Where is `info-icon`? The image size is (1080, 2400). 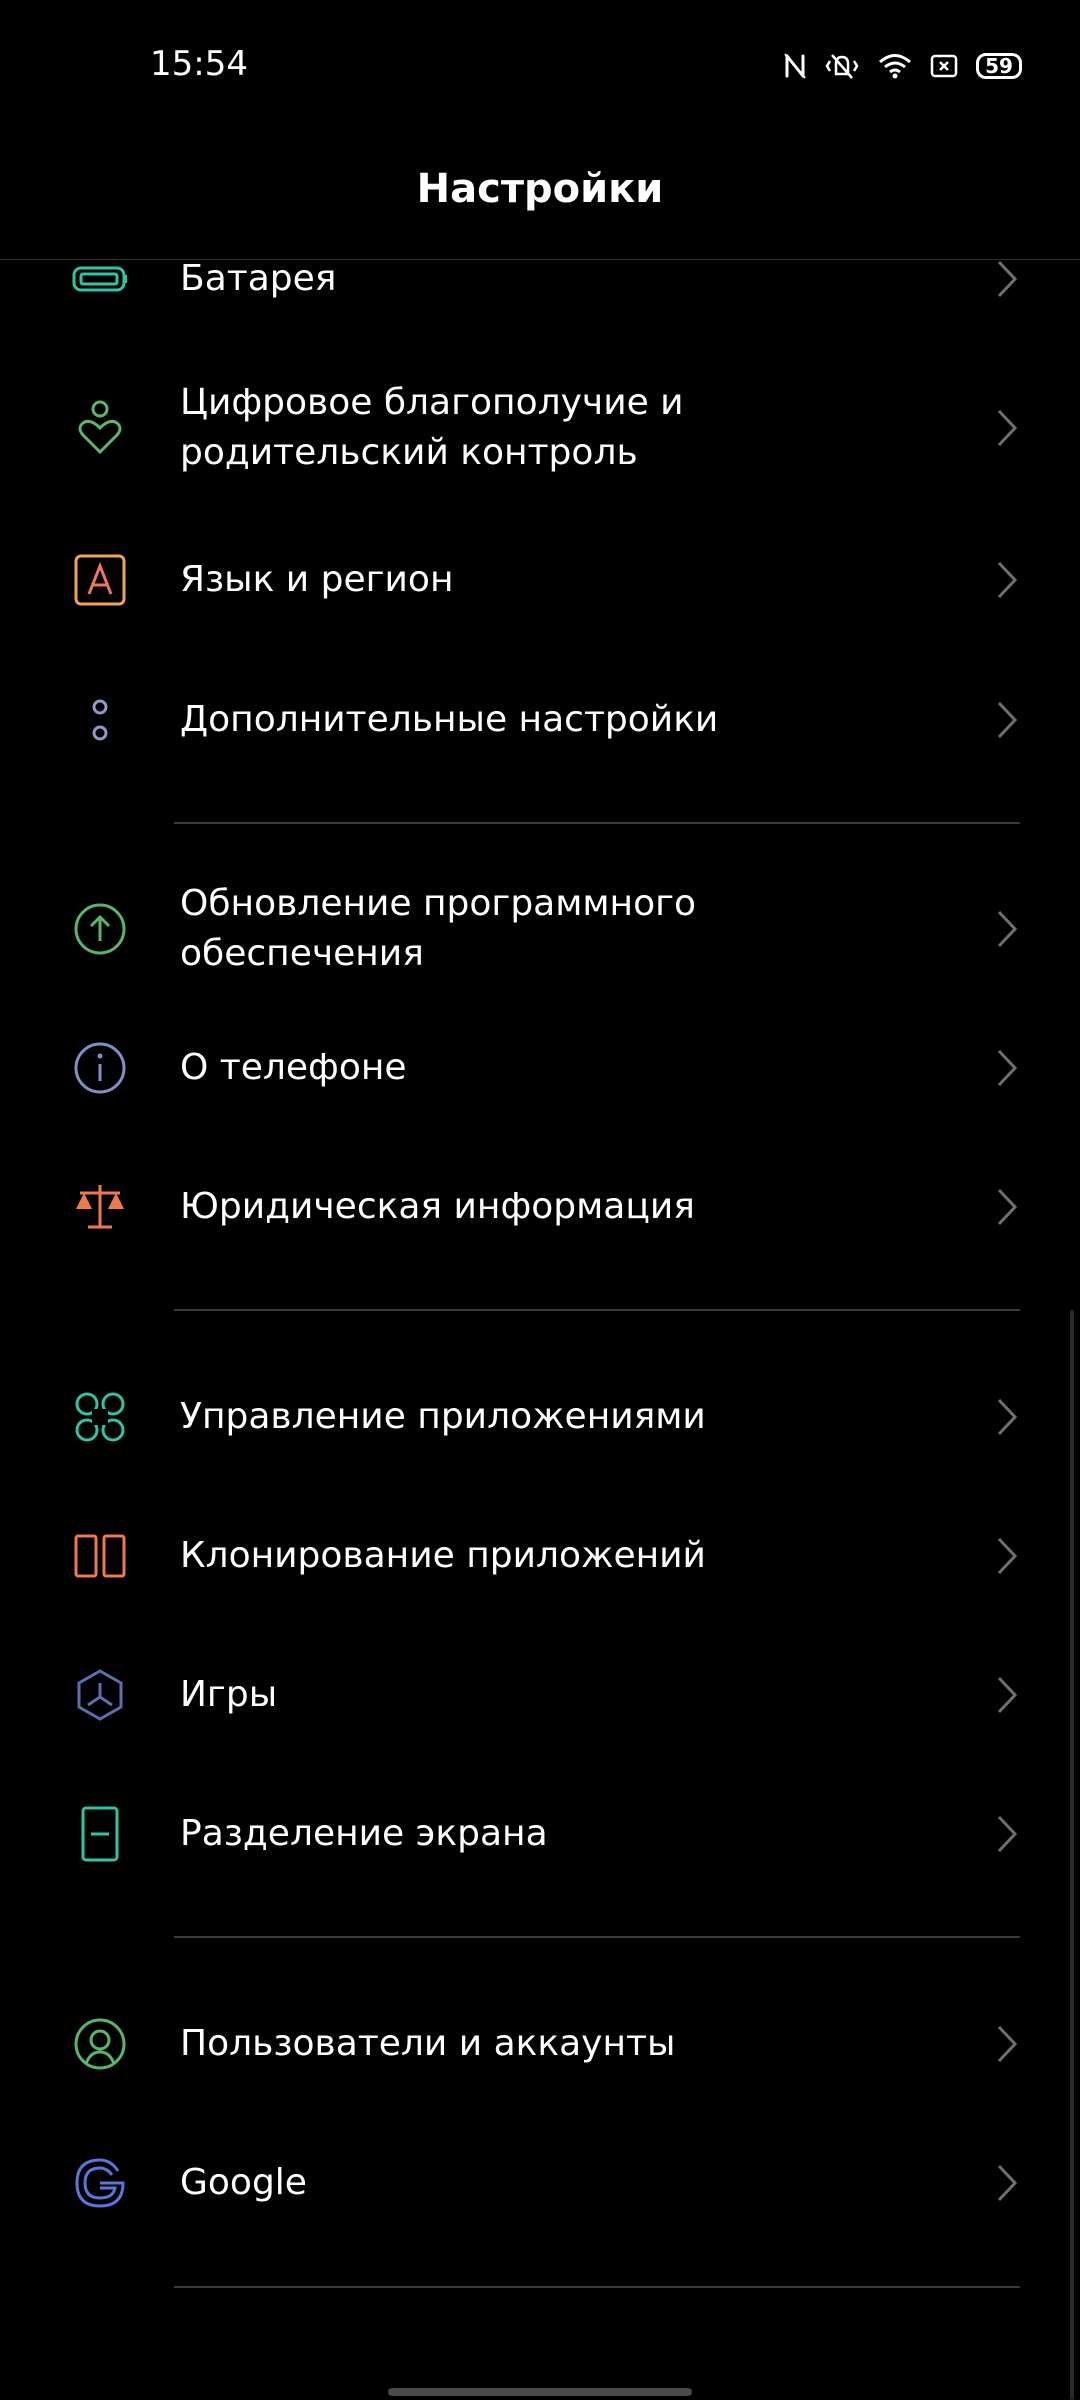 info-icon is located at coordinates (100, 1068).